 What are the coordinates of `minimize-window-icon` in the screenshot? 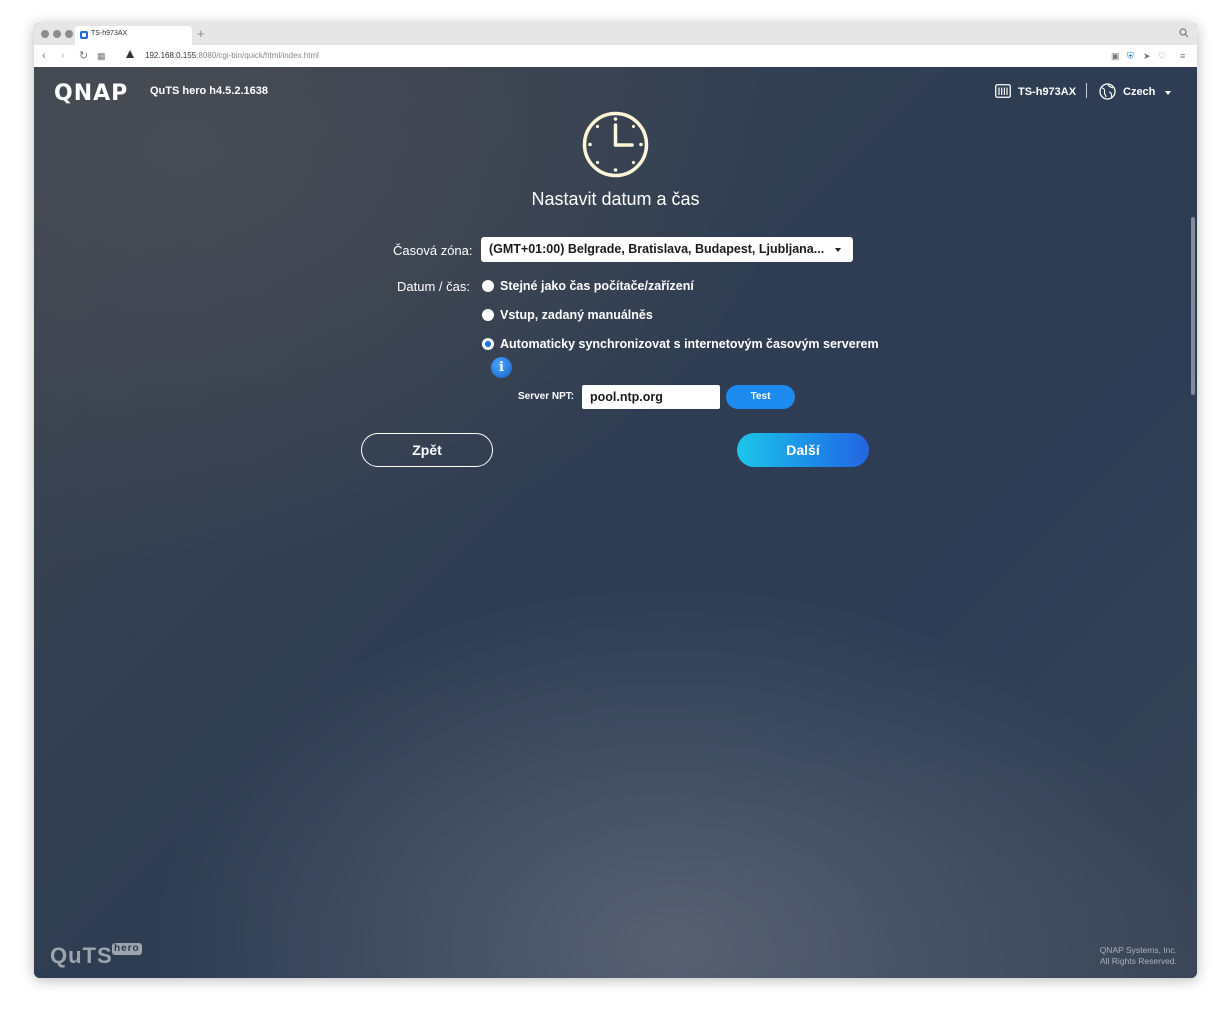 It's located at (57, 34).